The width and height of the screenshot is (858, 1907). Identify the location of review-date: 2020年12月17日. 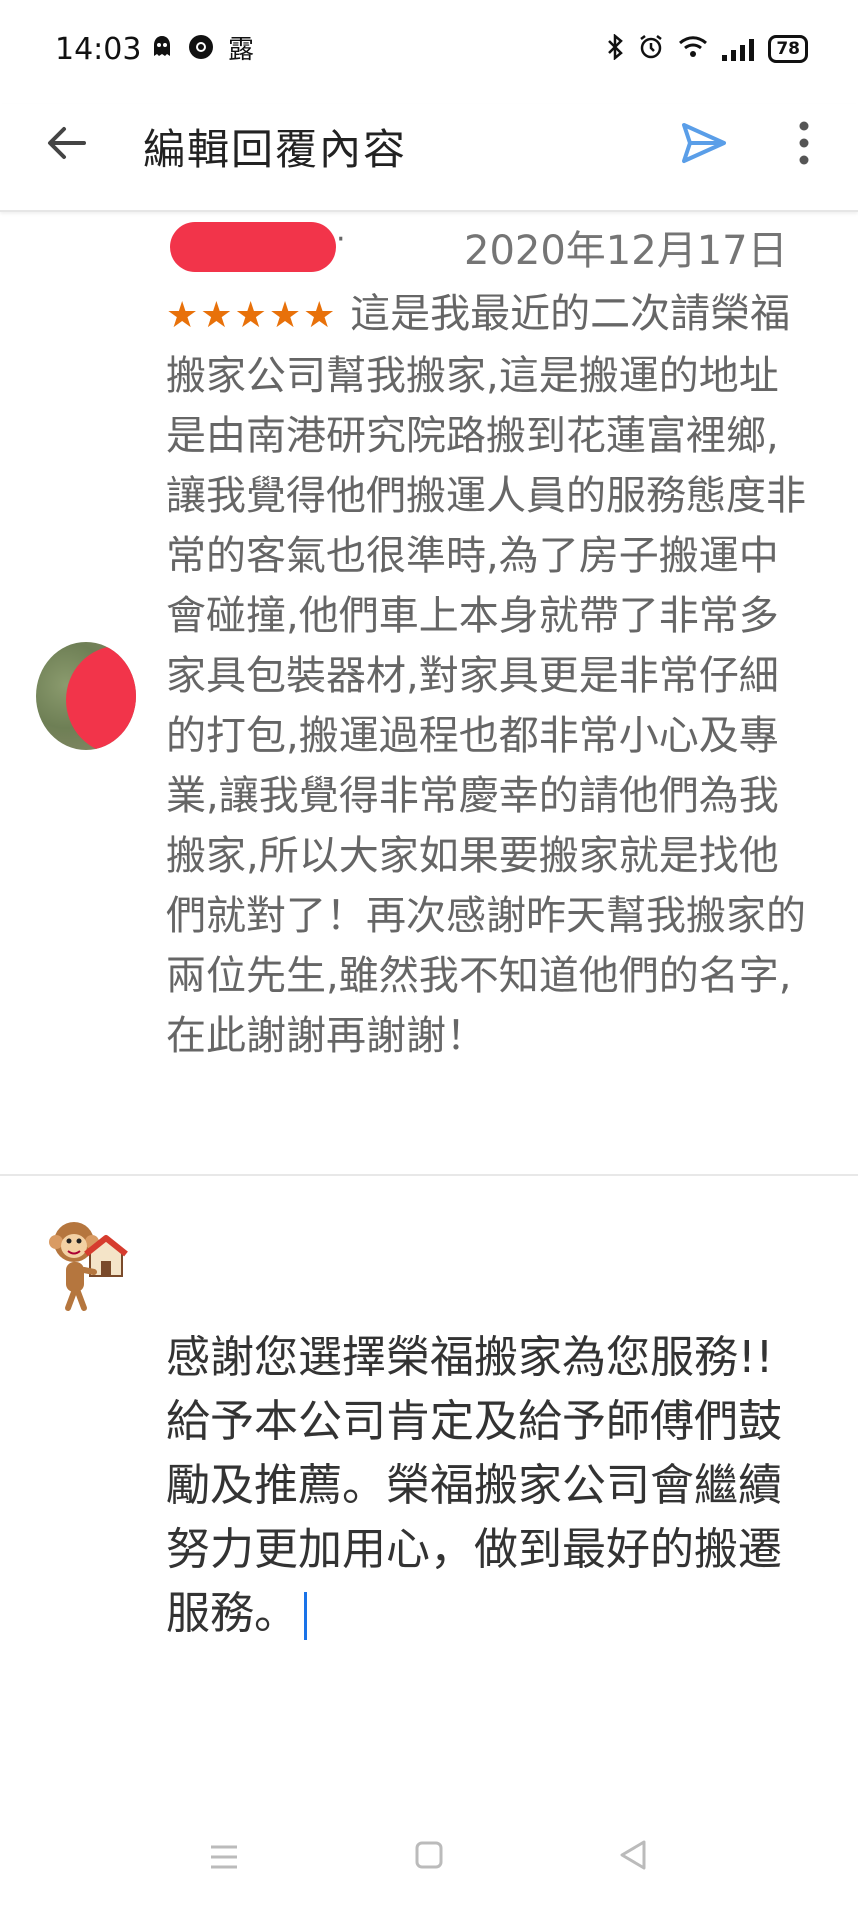
(626, 251).